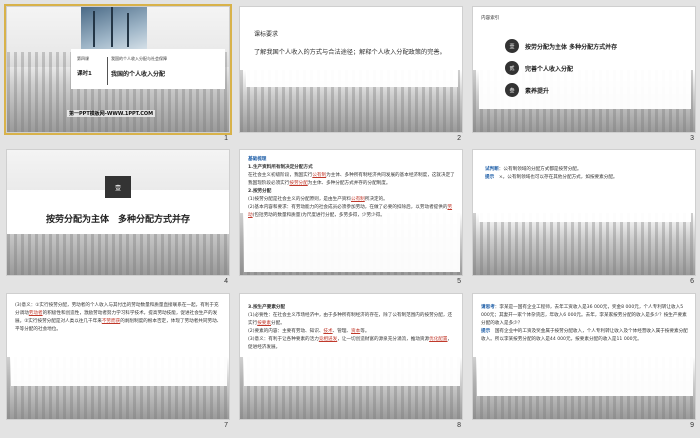 The height and width of the screenshot is (438, 700). I want to click on slide-thumbnail-4: 壹 按劳分配为主体 多种分配方式并存 4, so click(118, 219).